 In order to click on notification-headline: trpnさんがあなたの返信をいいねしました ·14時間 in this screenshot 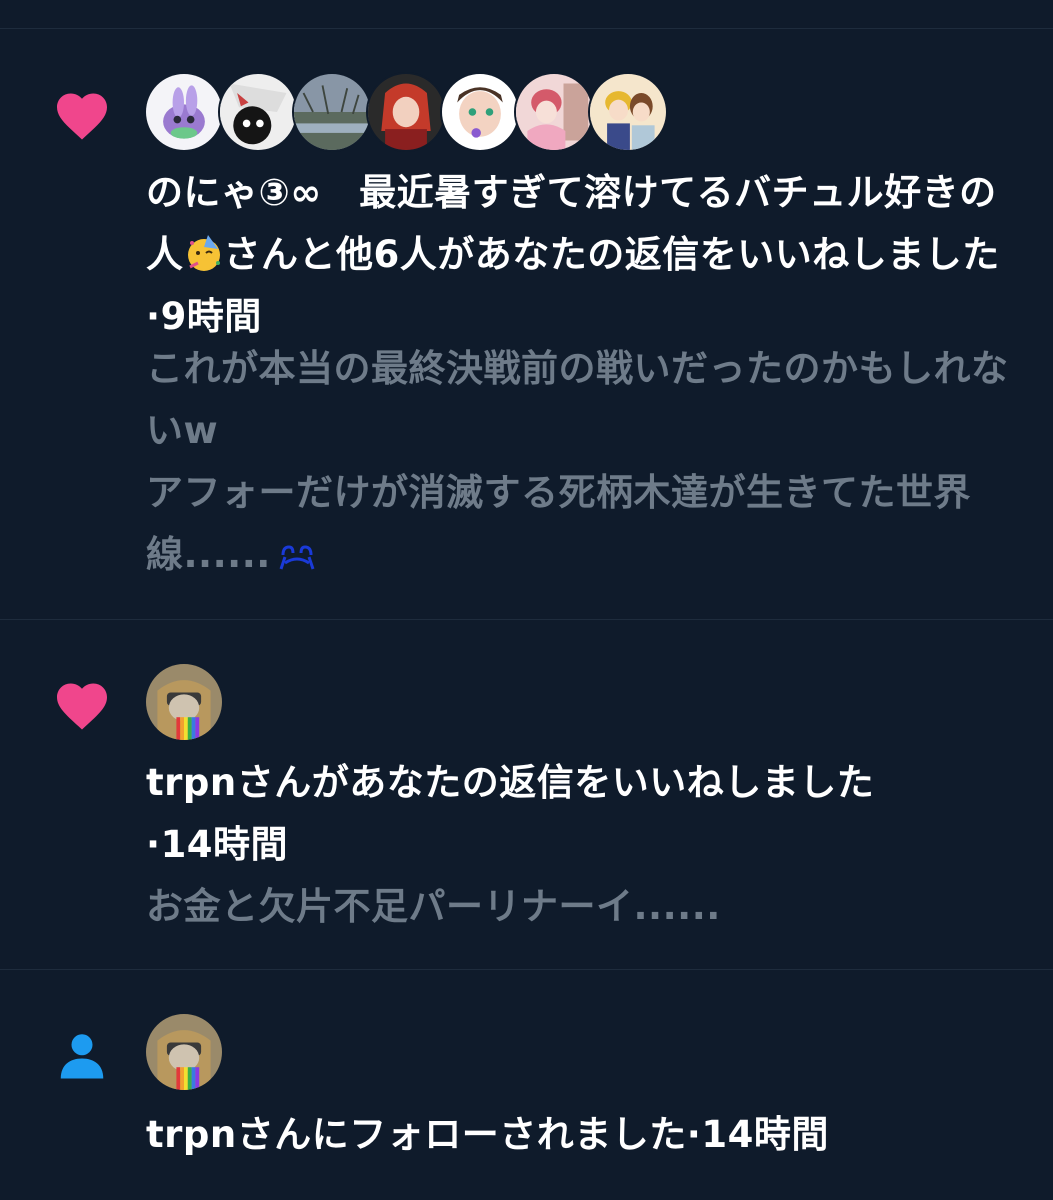, I will do `click(586, 814)`.